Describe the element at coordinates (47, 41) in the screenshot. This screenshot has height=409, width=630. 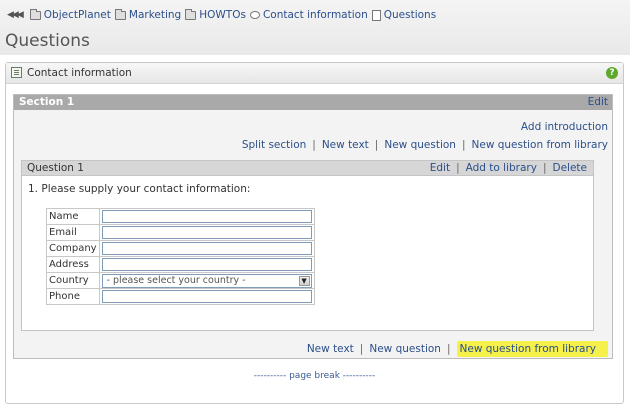
I see `page-title: Questions` at that location.